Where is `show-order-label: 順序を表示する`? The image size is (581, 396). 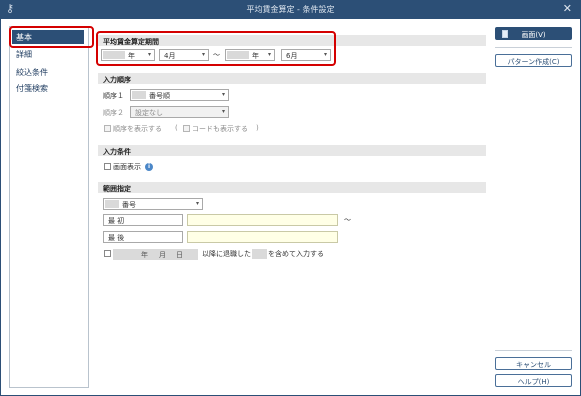
show-order-label: 順序を表示する is located at coordinates (137, 129).